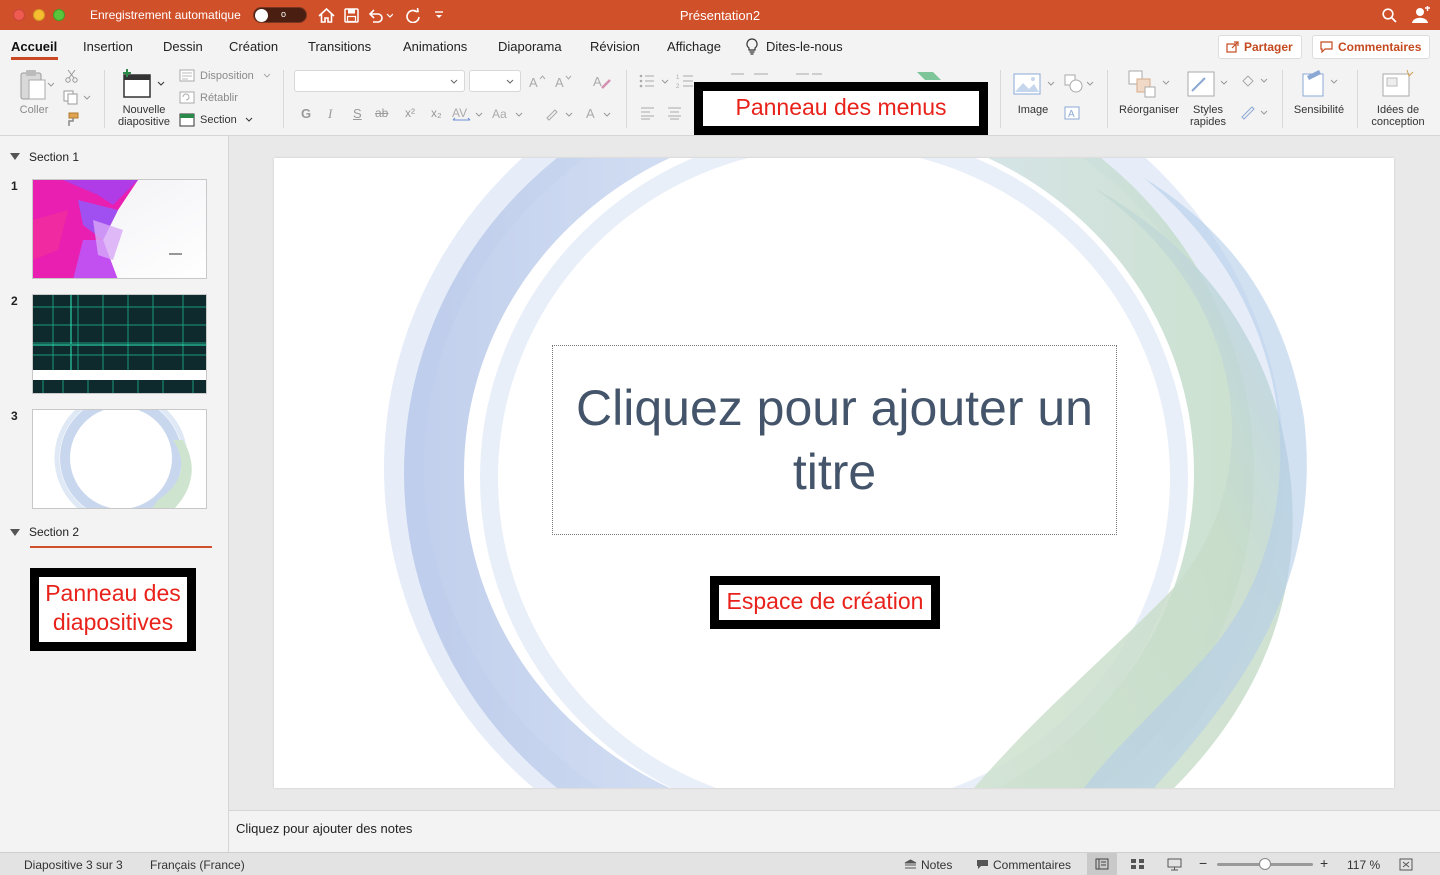 The width and height of the screenshot is (1440, 875). Describe the element at coordinates (468, 114) in the screenshot. I see `character-spacing-icon: AV` at that location.